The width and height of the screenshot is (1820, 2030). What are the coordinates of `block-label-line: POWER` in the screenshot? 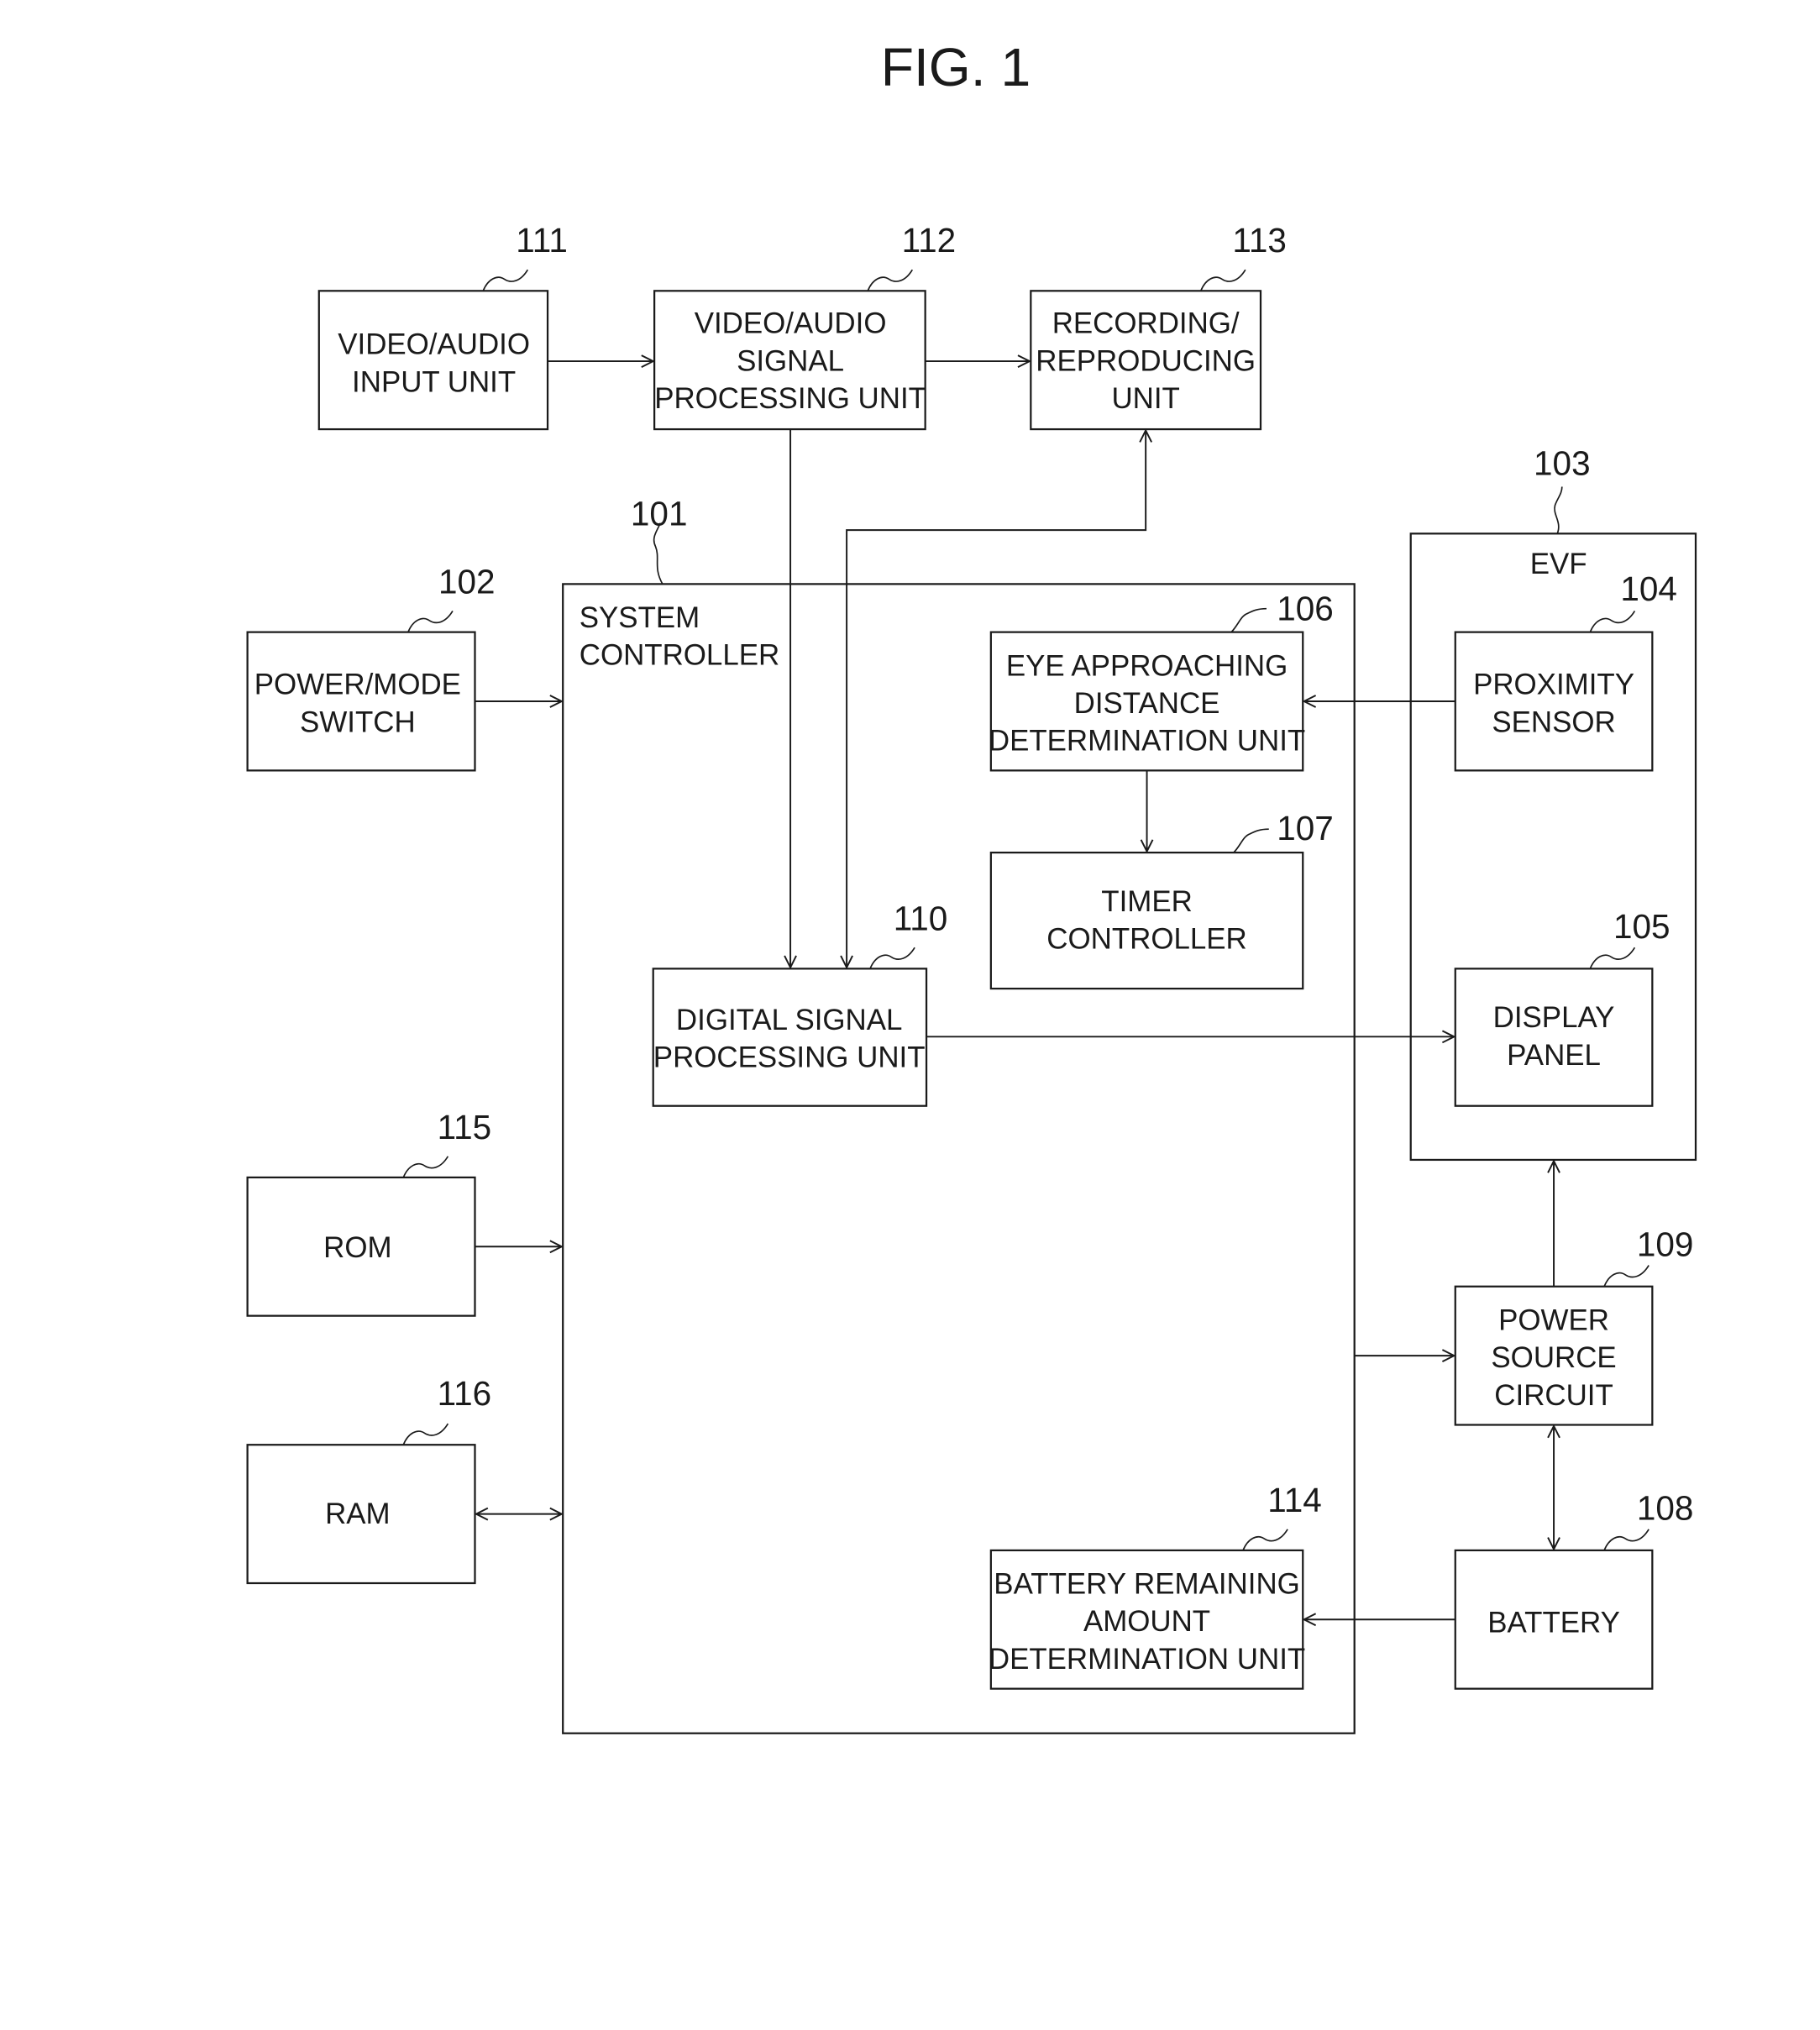 It's located at (1553, 1320).